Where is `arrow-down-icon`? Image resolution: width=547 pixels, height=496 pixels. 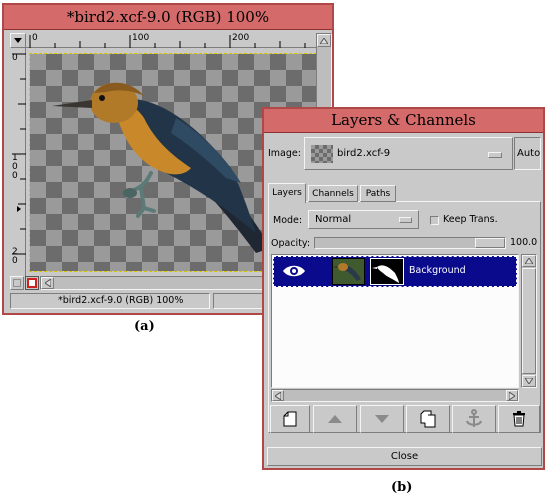
arrow-down-icon is located at coordinates (529, 381).